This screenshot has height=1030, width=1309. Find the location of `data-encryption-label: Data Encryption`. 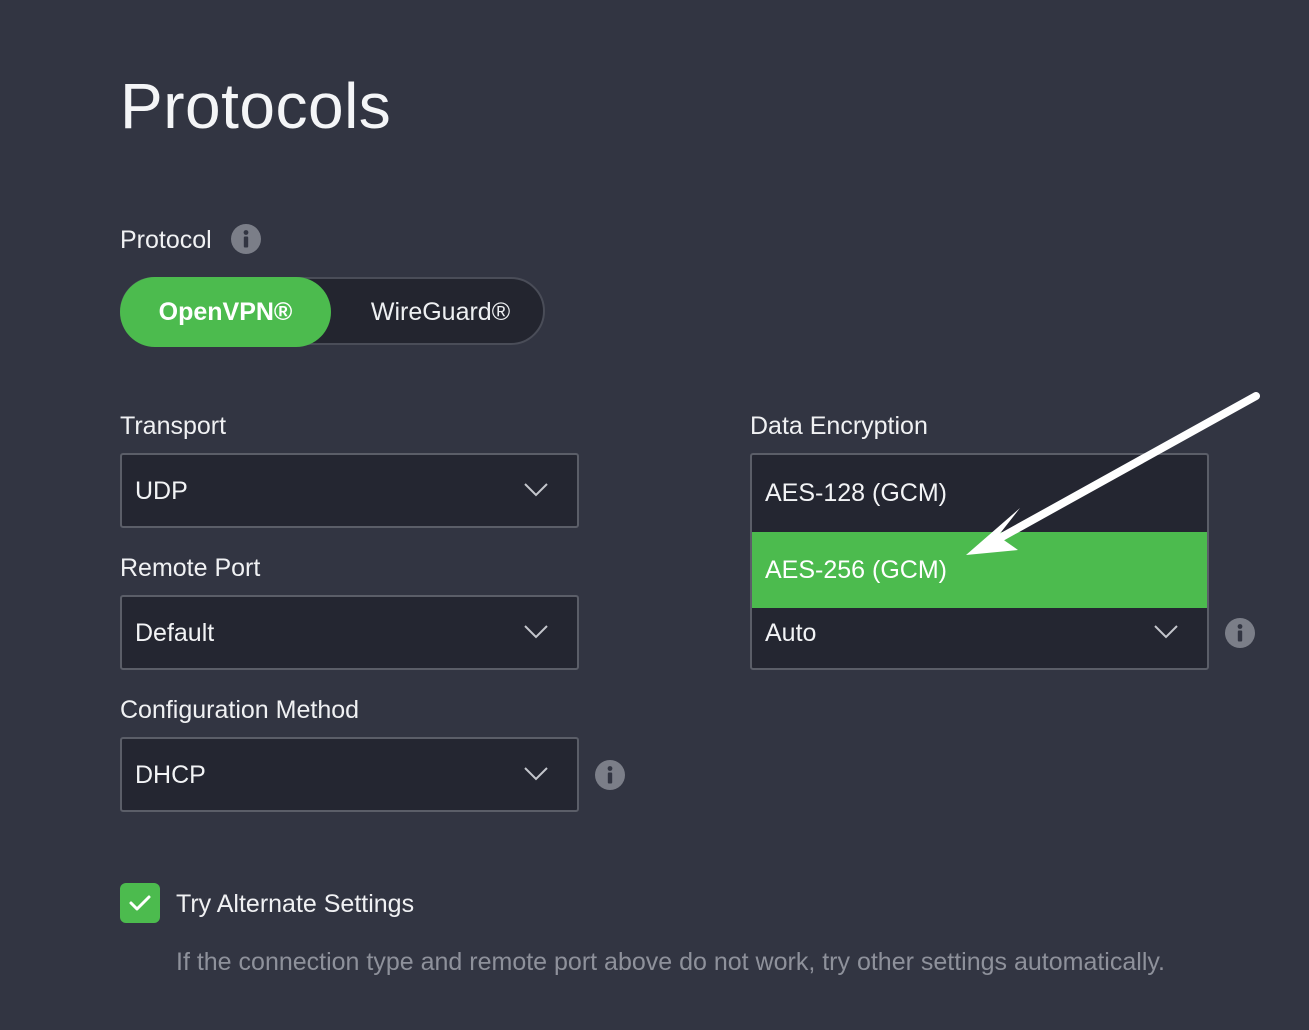

data-encryption-label: Data Encryption is located at coordinates (839, 426).